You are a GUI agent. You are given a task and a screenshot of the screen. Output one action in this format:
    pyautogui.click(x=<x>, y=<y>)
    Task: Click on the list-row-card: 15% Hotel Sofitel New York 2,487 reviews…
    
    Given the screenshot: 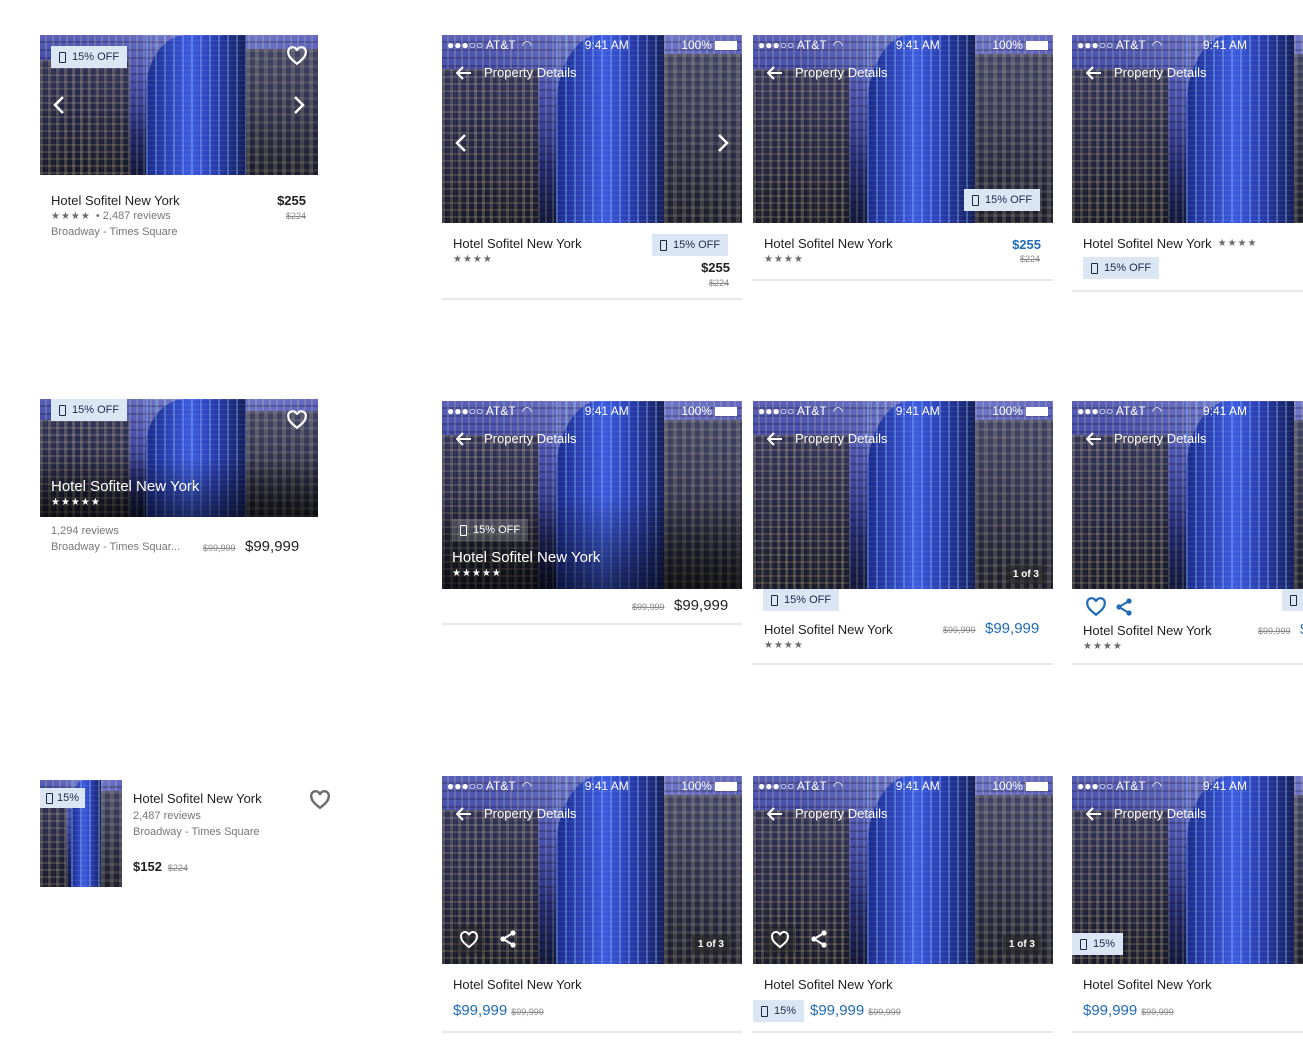 What is the action you would take?
    pyautogui.click(x=190, y=834)
    